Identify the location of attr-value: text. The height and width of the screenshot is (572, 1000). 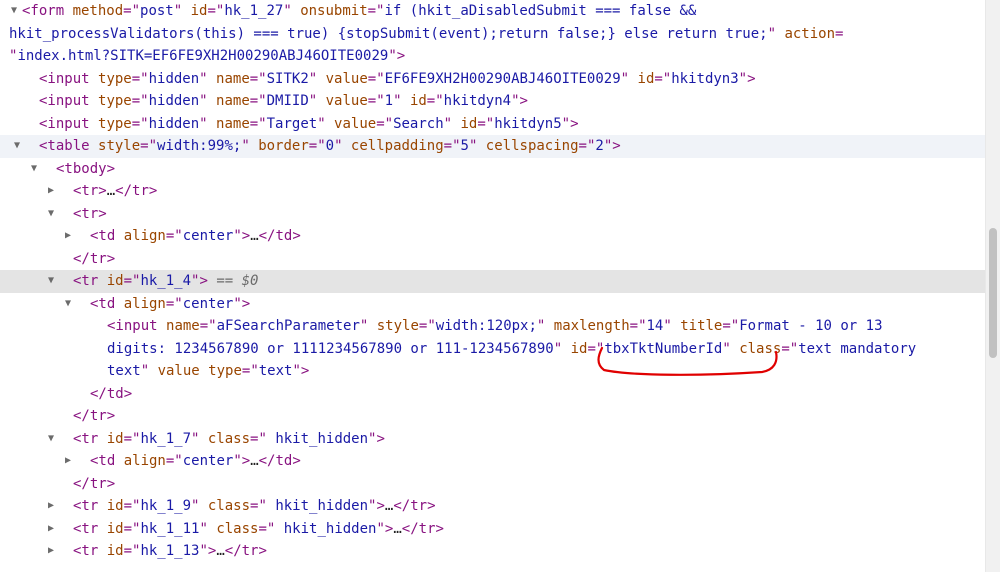
(124, 371).